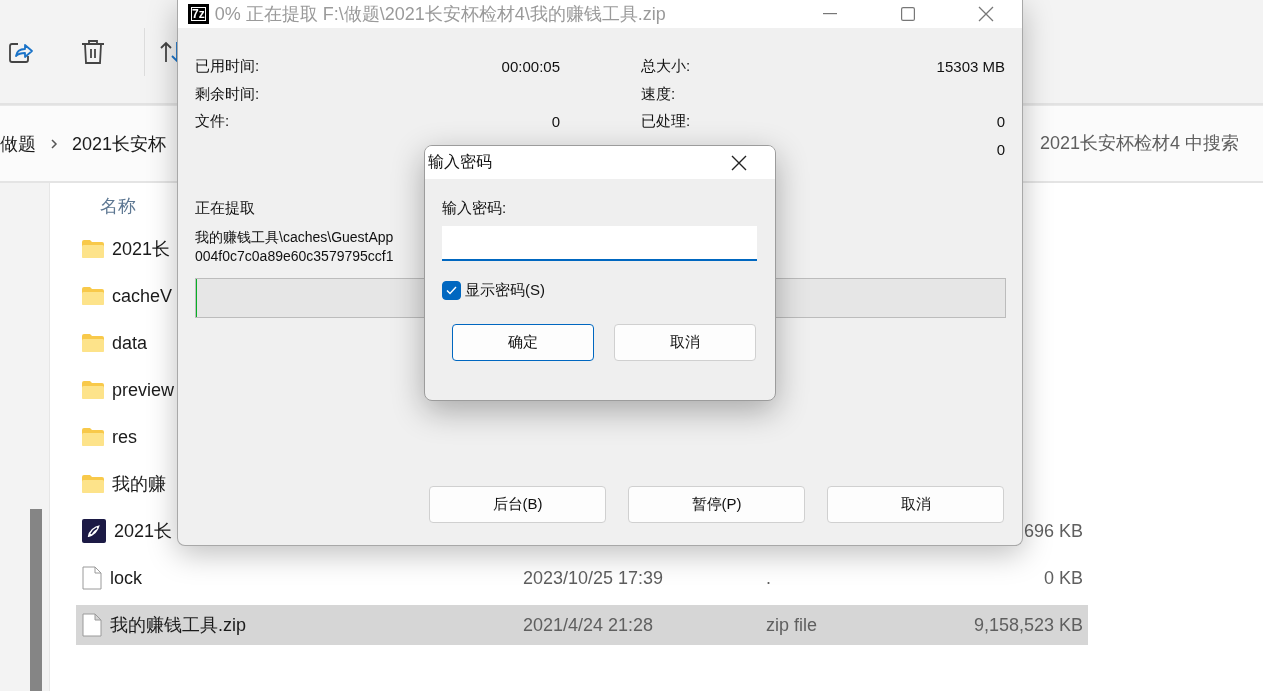 The width and height of the screenshot is (1263, 691). What do you see at coordinates (124, 437) in the screenshot?
I see `file-name: res` at bounding box center [124, 437].